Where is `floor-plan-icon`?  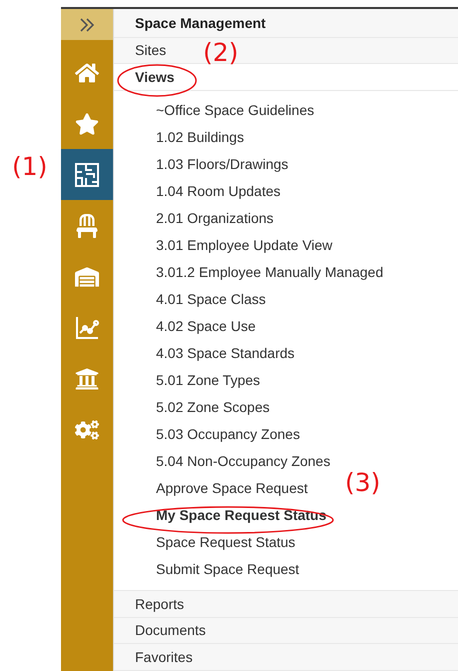
floor-plan-icon is located at coordinates (87, 175).